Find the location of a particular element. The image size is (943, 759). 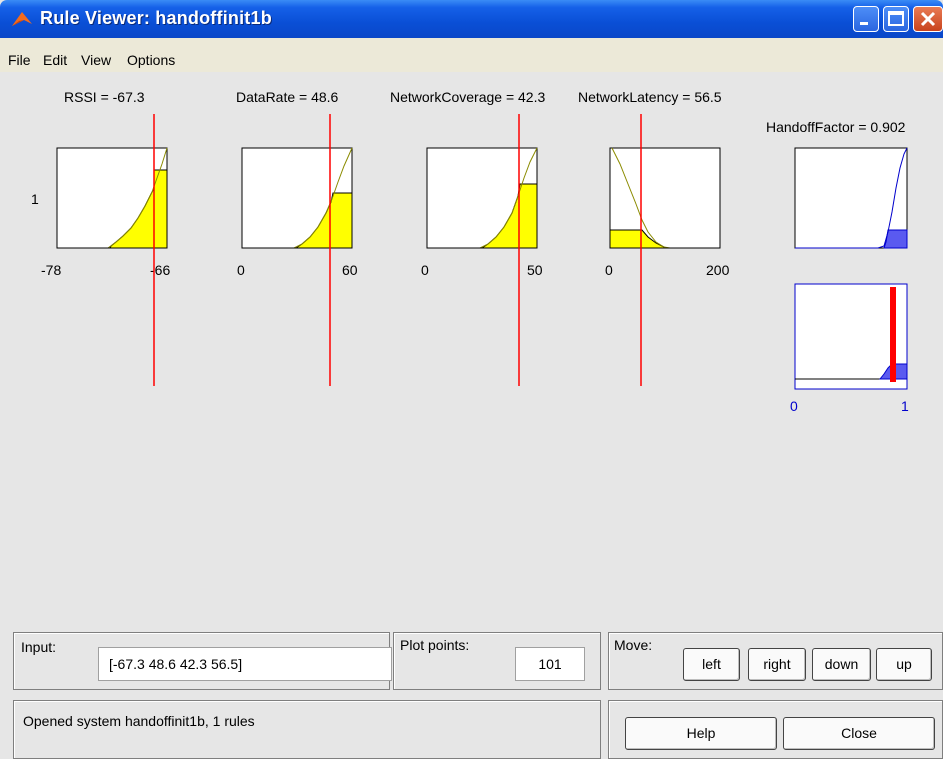

aggregate-output-plot is located at coordinates (851, 336).